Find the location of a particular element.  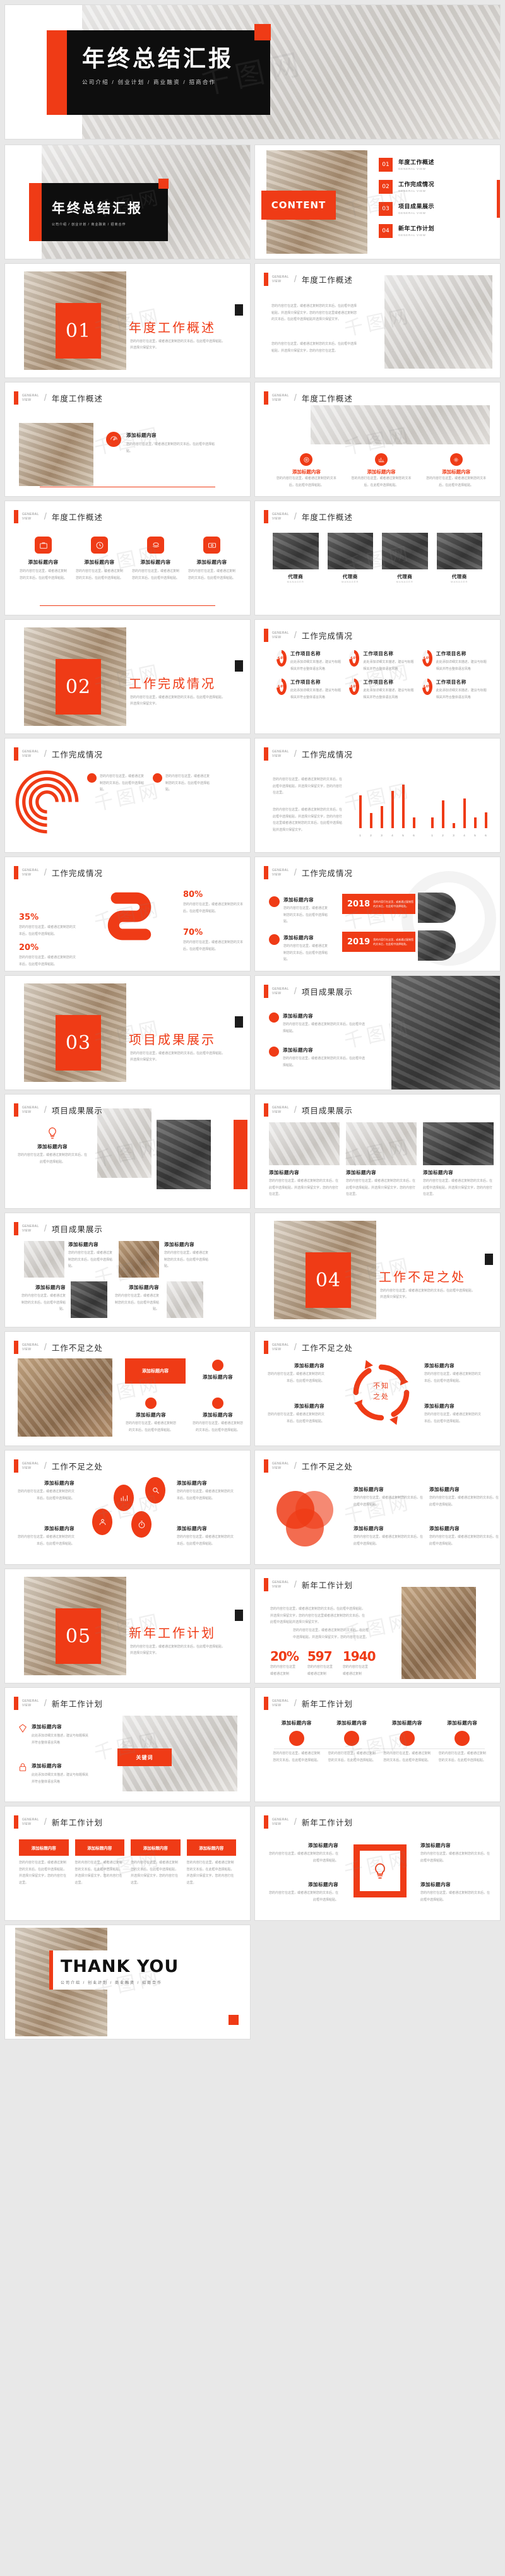

icon-title: 添加标题内容 is located at coordinates (211, 562).